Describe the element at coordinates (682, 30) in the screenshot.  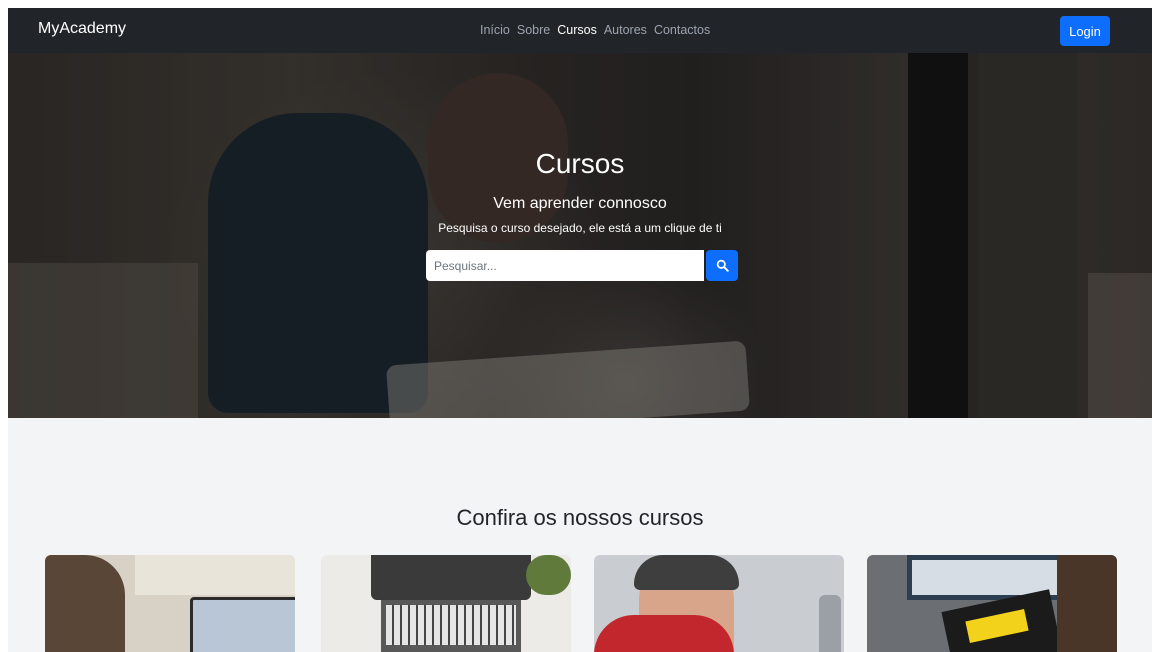
I see `nav-link-contactos: Contactos` at that location.